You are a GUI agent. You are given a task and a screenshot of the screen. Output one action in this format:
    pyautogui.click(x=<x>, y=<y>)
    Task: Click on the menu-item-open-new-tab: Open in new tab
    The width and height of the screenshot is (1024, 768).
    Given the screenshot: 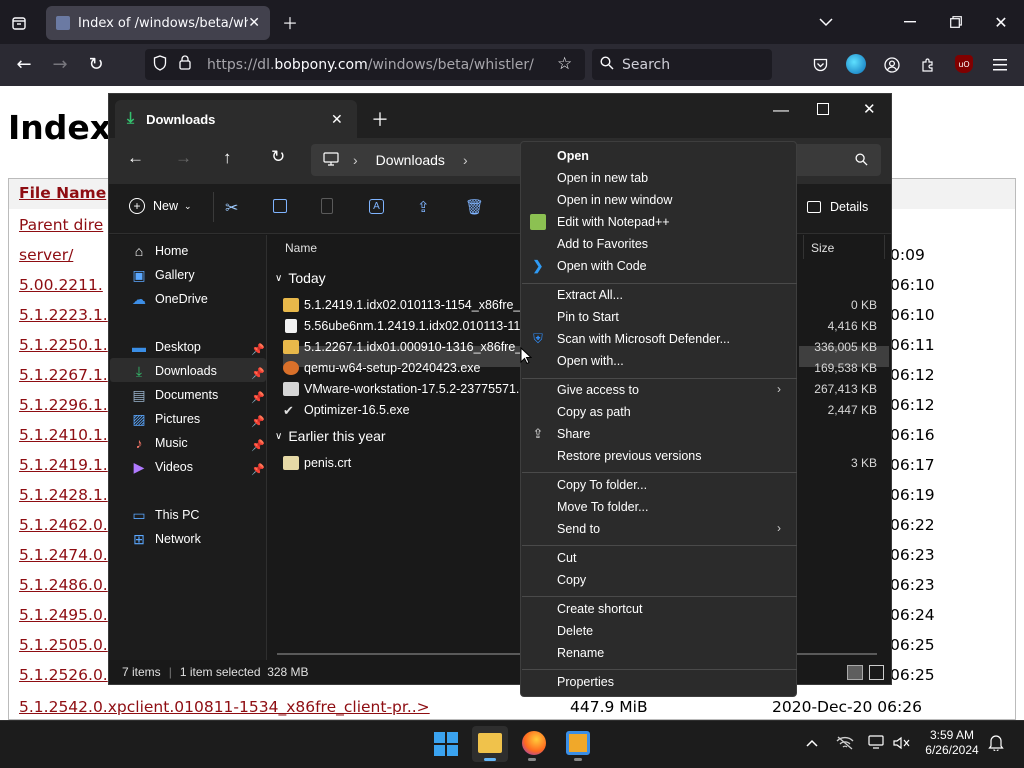 What is the action you would take?
    pyautogui.click(x=602, y=178)
    